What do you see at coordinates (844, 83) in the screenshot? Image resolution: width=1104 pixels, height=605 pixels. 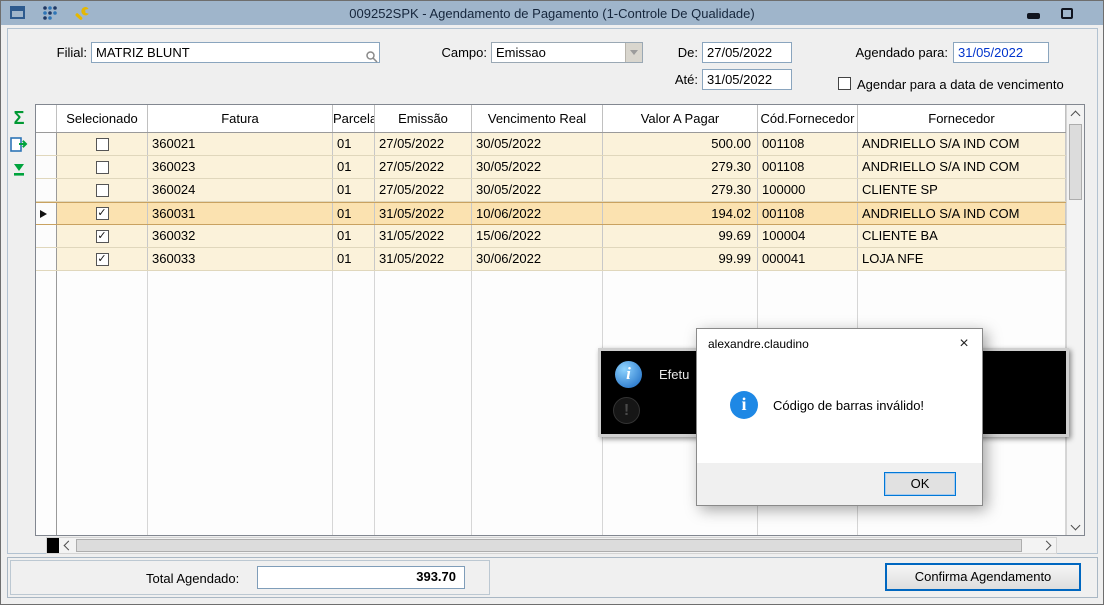 I see `agendar-vencimento-checkbox` at bounding box center [844, 83].